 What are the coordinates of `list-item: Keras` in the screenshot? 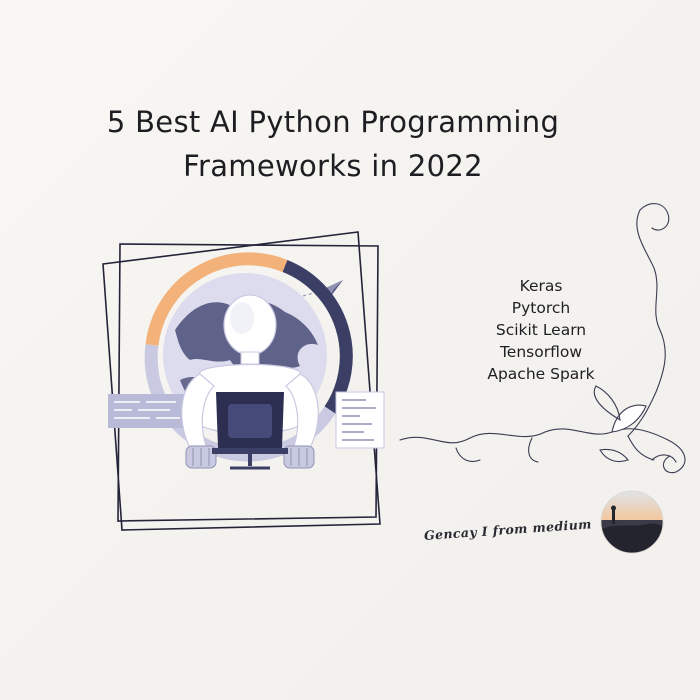 It's located at (541, 286).